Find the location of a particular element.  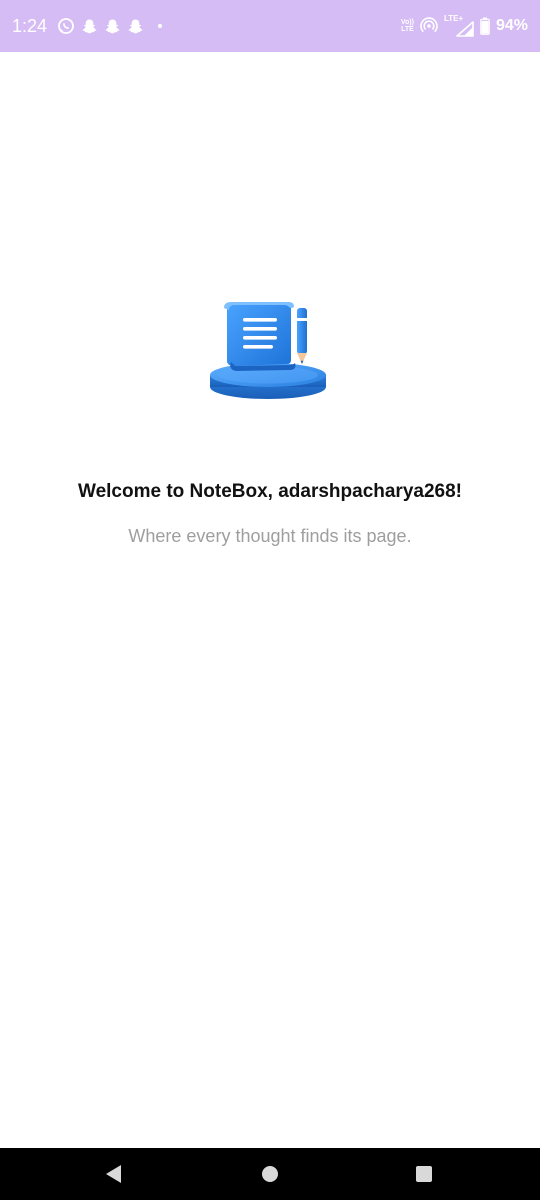

recents-icon is located at coordinates (424, 1174).